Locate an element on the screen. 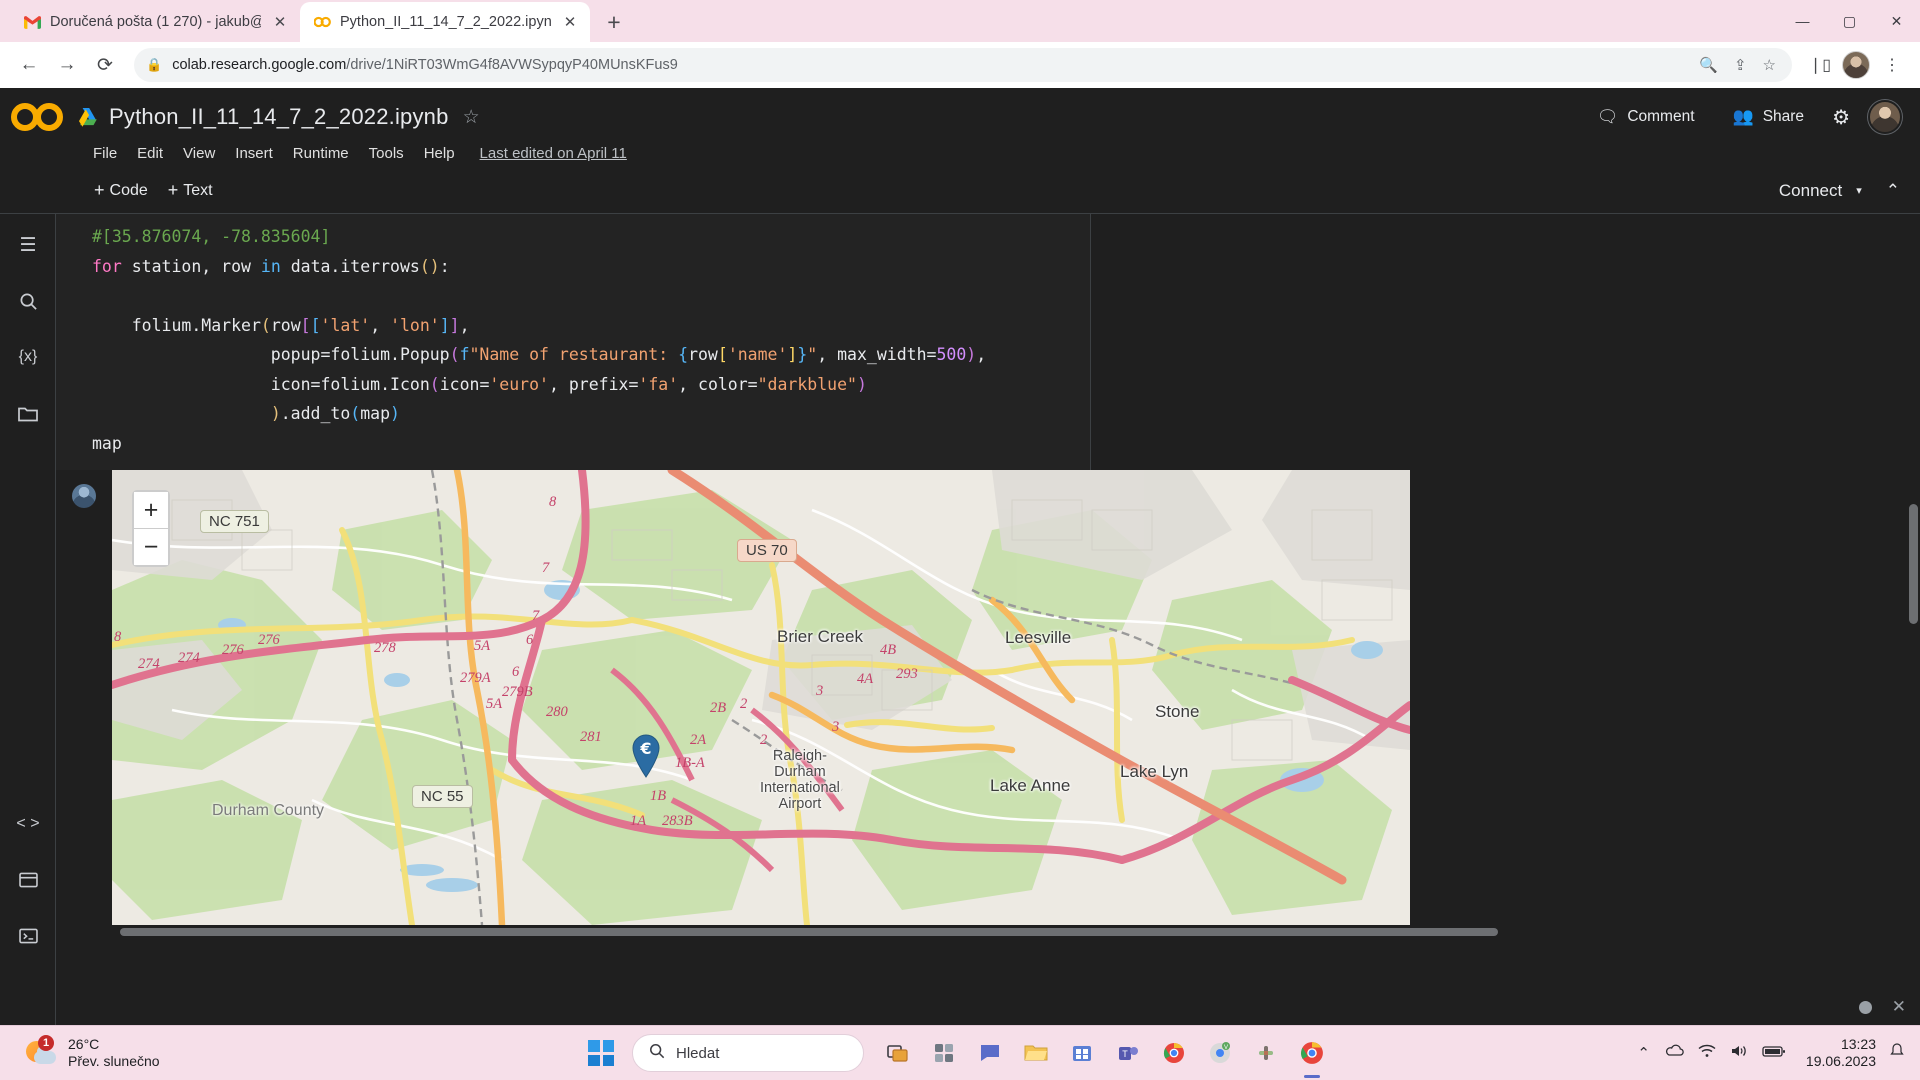  profile-avatar is located at coordinates (1856, 65).